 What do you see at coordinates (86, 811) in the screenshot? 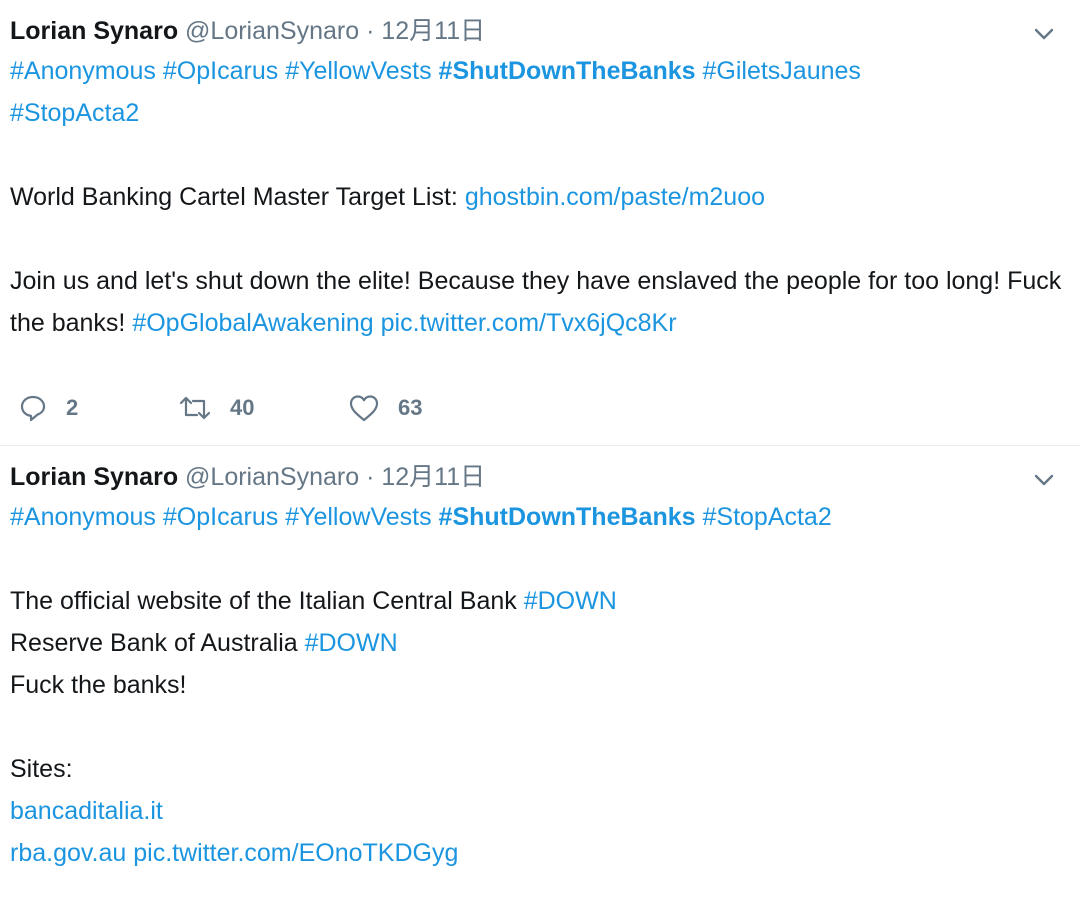
I see `site-link-bancaditalia: bancaditalia.it` at bounding box center [86, 811].